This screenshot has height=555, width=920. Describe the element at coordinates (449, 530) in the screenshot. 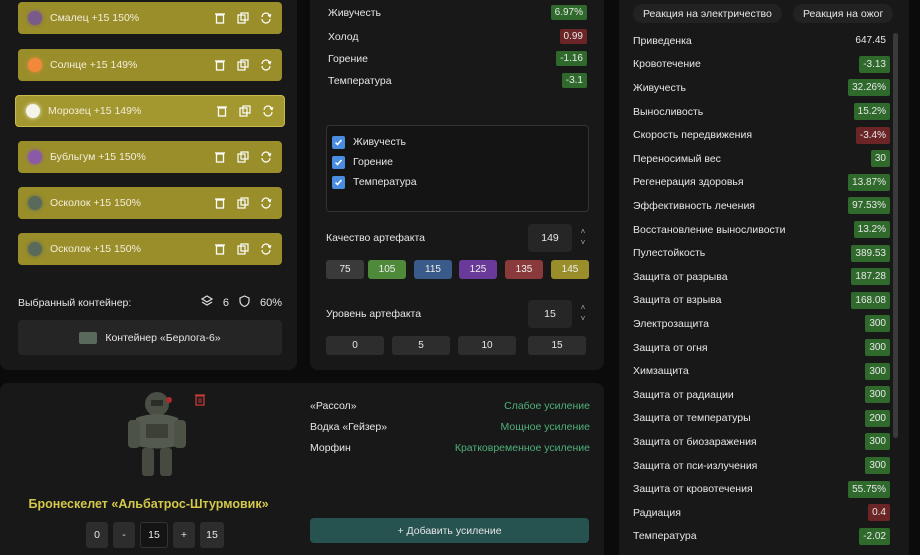

I see `add-boost-button: + Добавить усиление` at that location.